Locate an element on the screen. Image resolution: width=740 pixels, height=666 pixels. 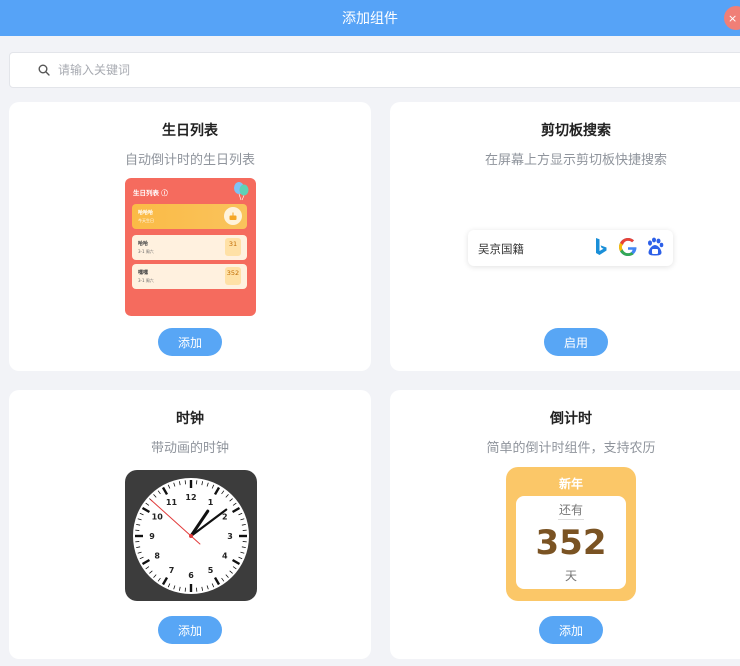
balloons-icon is located at coordinates (241, 191).